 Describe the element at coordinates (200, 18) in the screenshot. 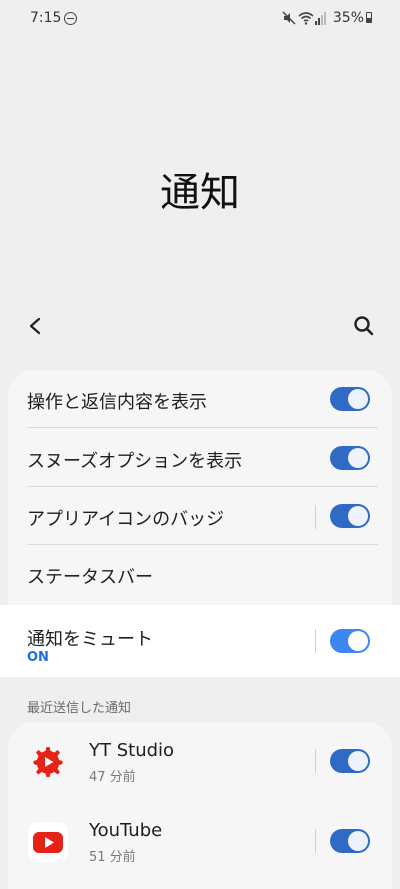

I see `status-bar: 7:15 35%` at that location.